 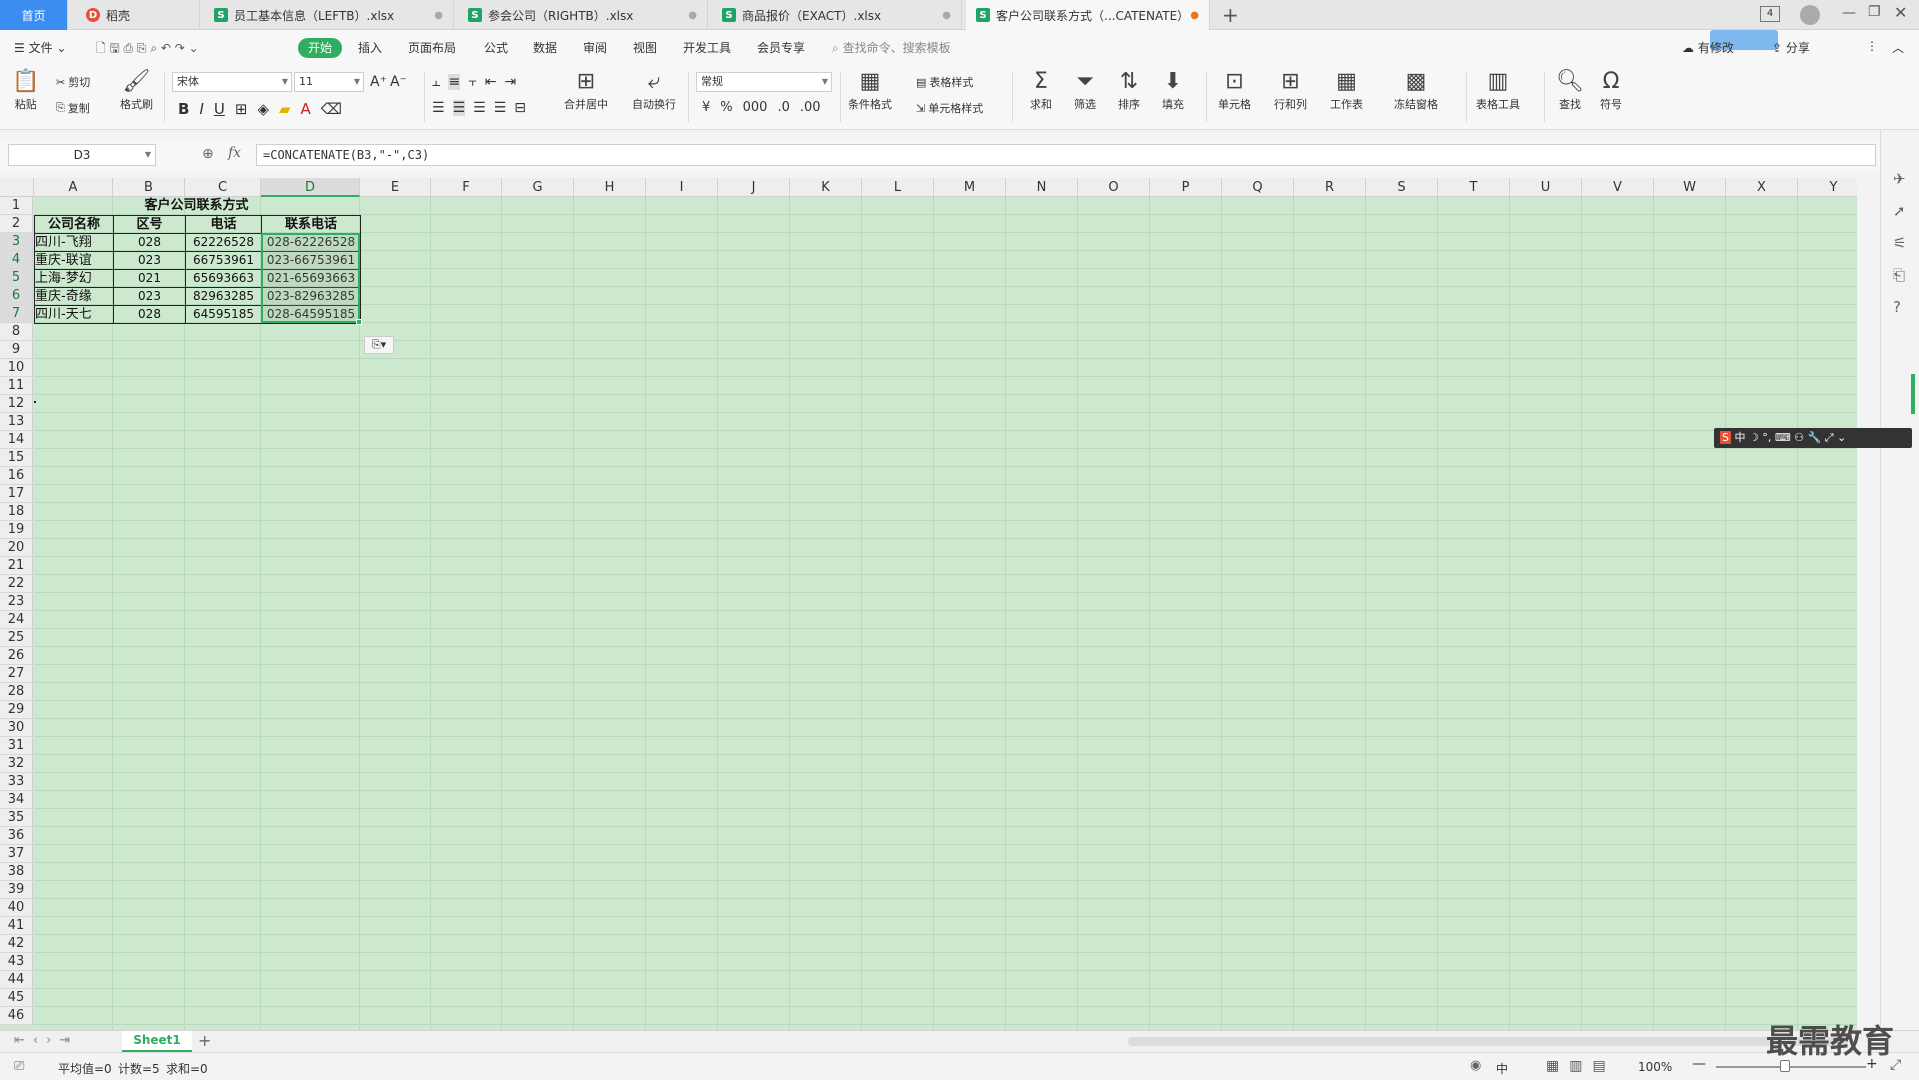 I want to click on percent-icon: %, so click(x=726, y=107).